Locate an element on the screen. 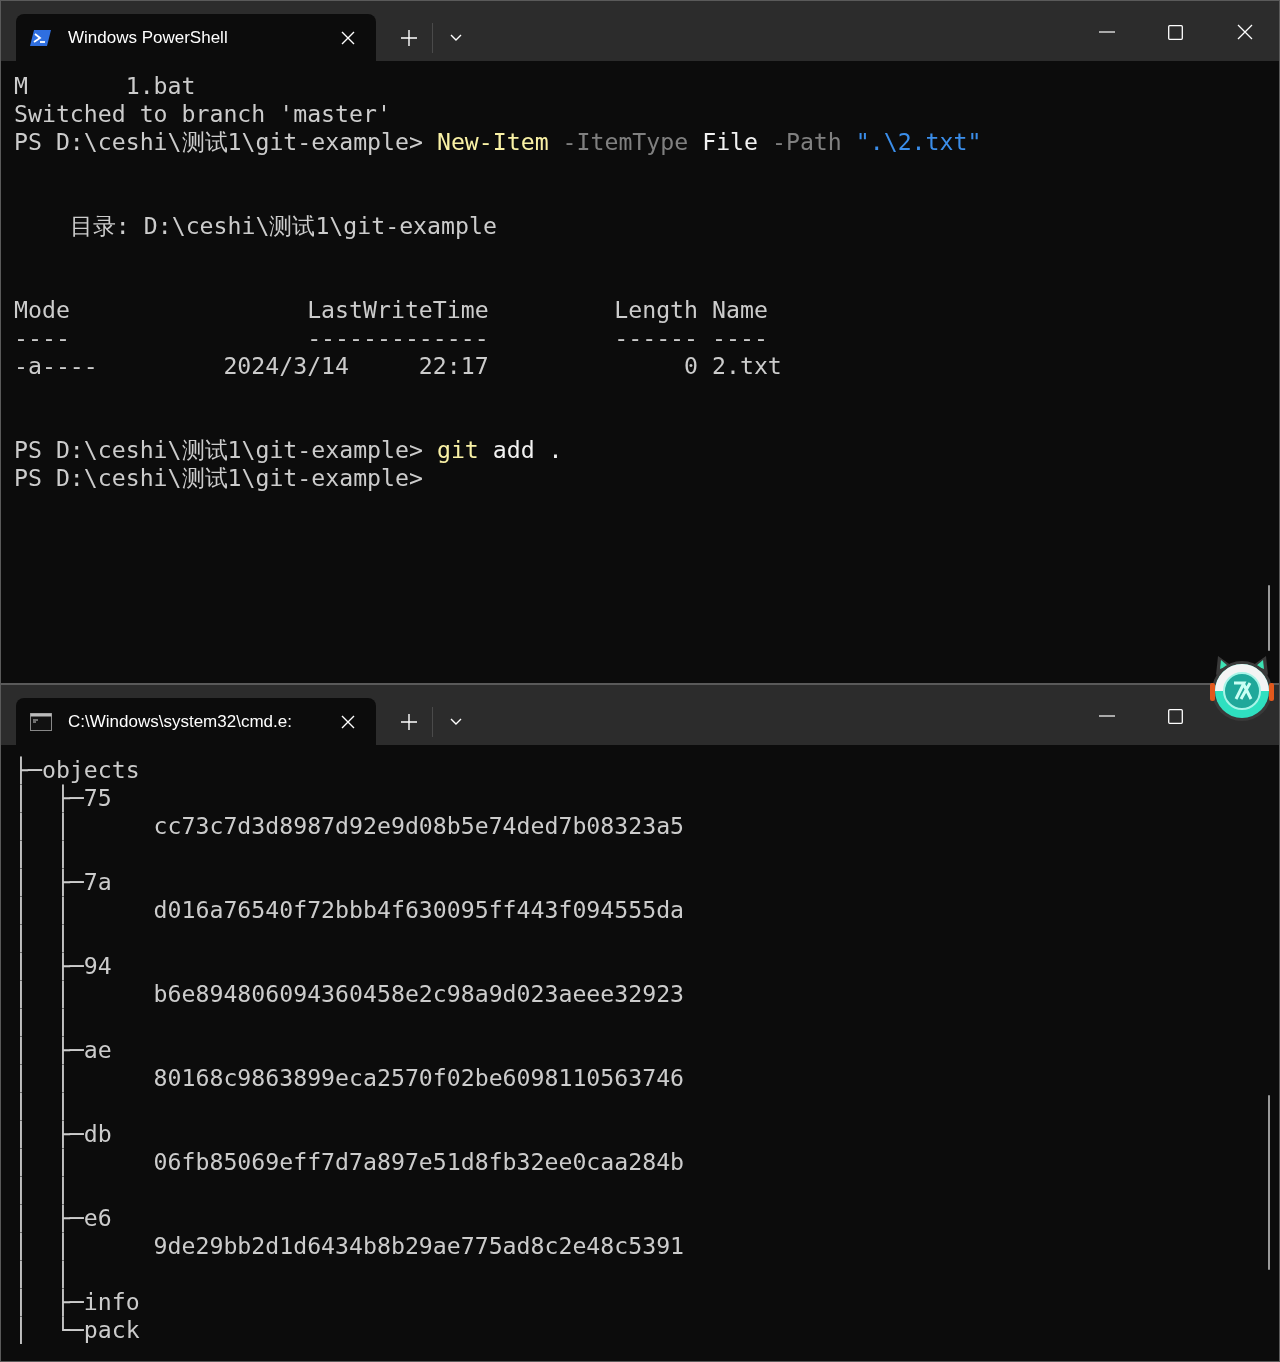  powershell-icon is located at coordinates (41, 37).